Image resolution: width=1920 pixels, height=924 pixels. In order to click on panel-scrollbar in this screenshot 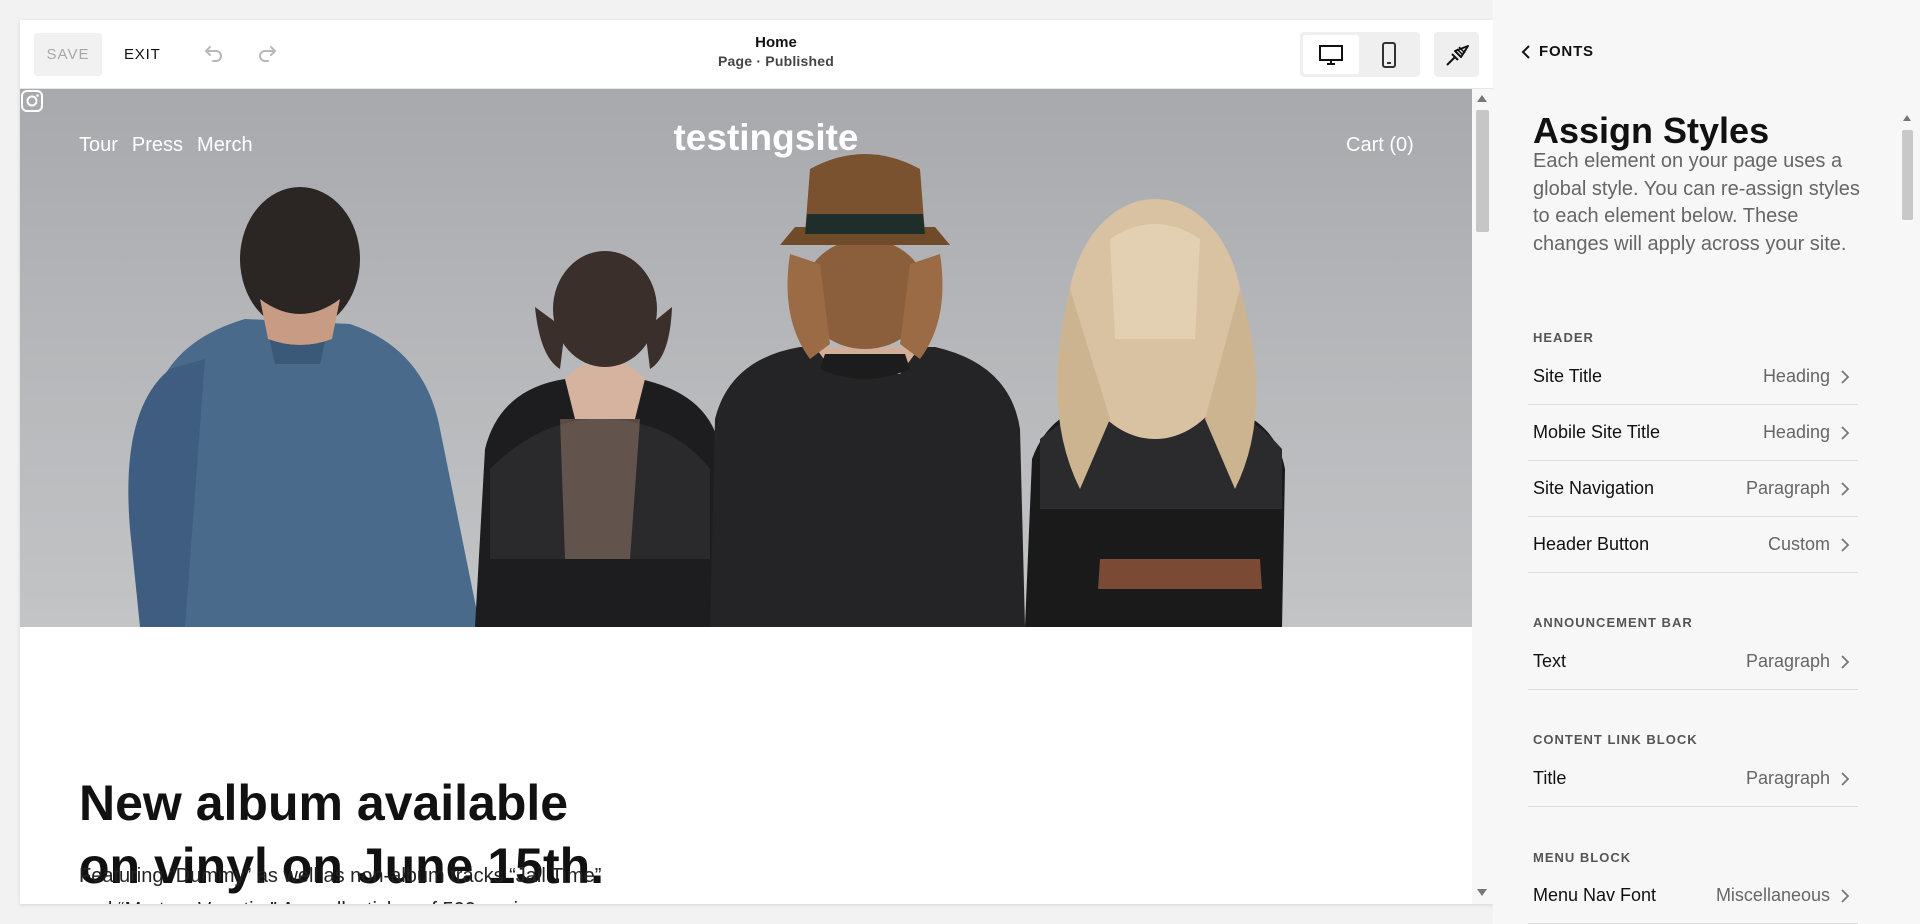, I will do `click(1907, 517)`.